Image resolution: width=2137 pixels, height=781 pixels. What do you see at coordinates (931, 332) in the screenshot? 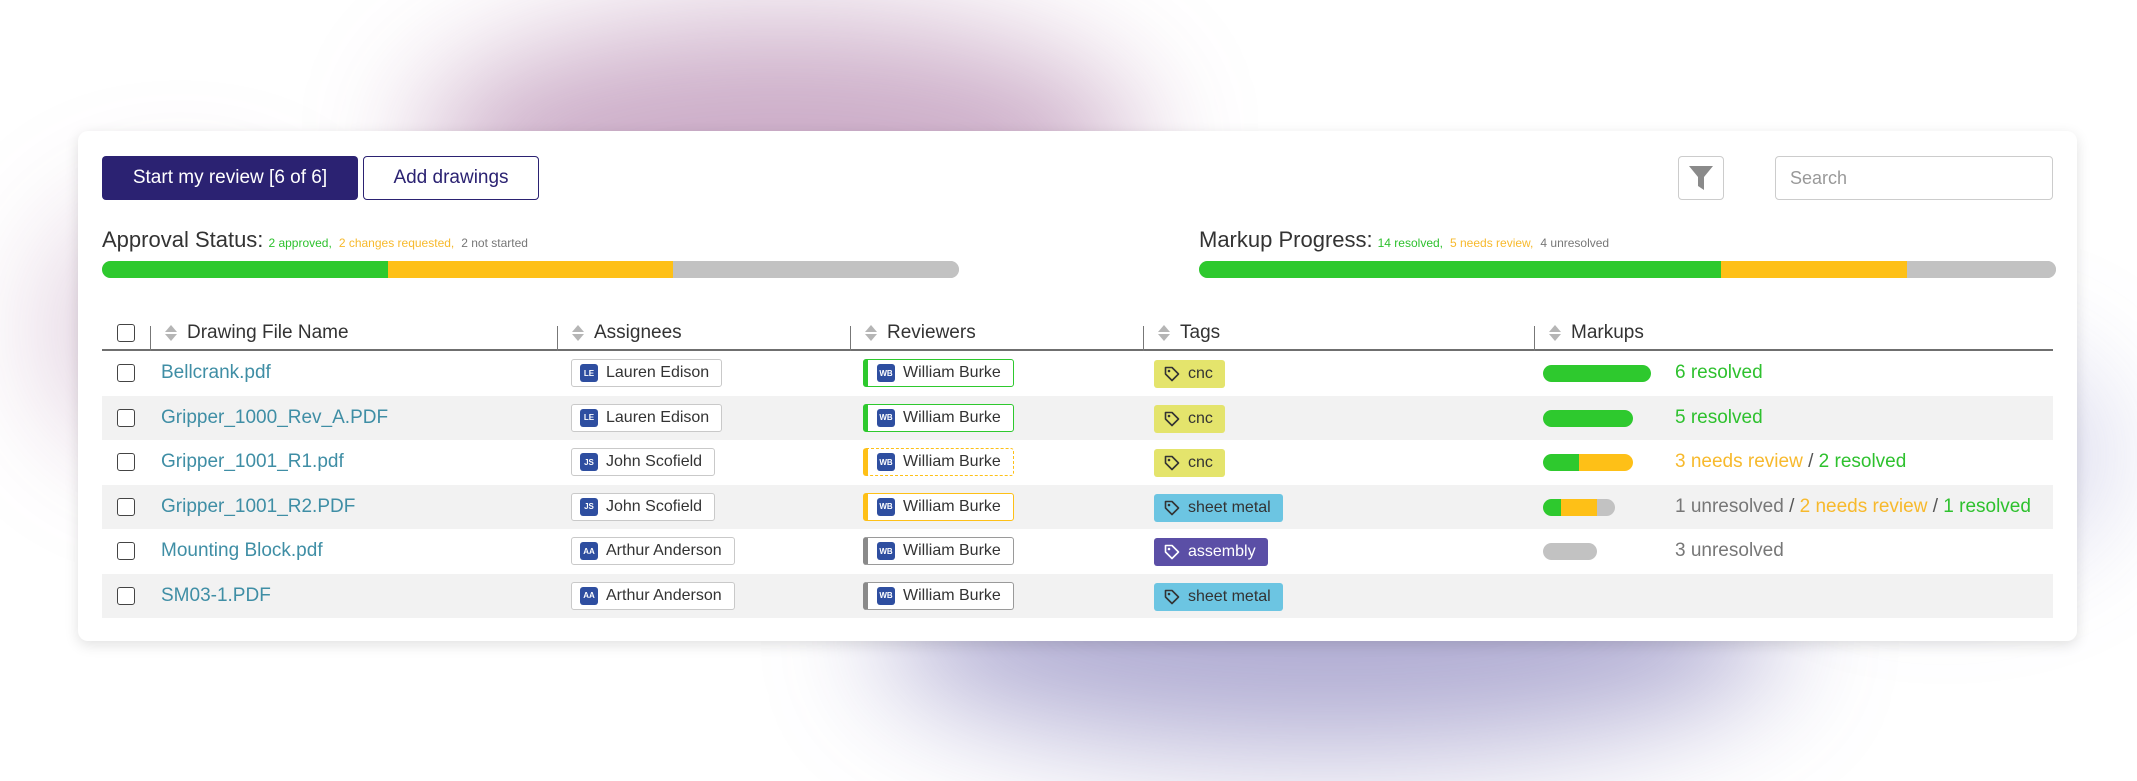
I see `header-reviewers-label: Reviewers` at bounding box center [931, 332].